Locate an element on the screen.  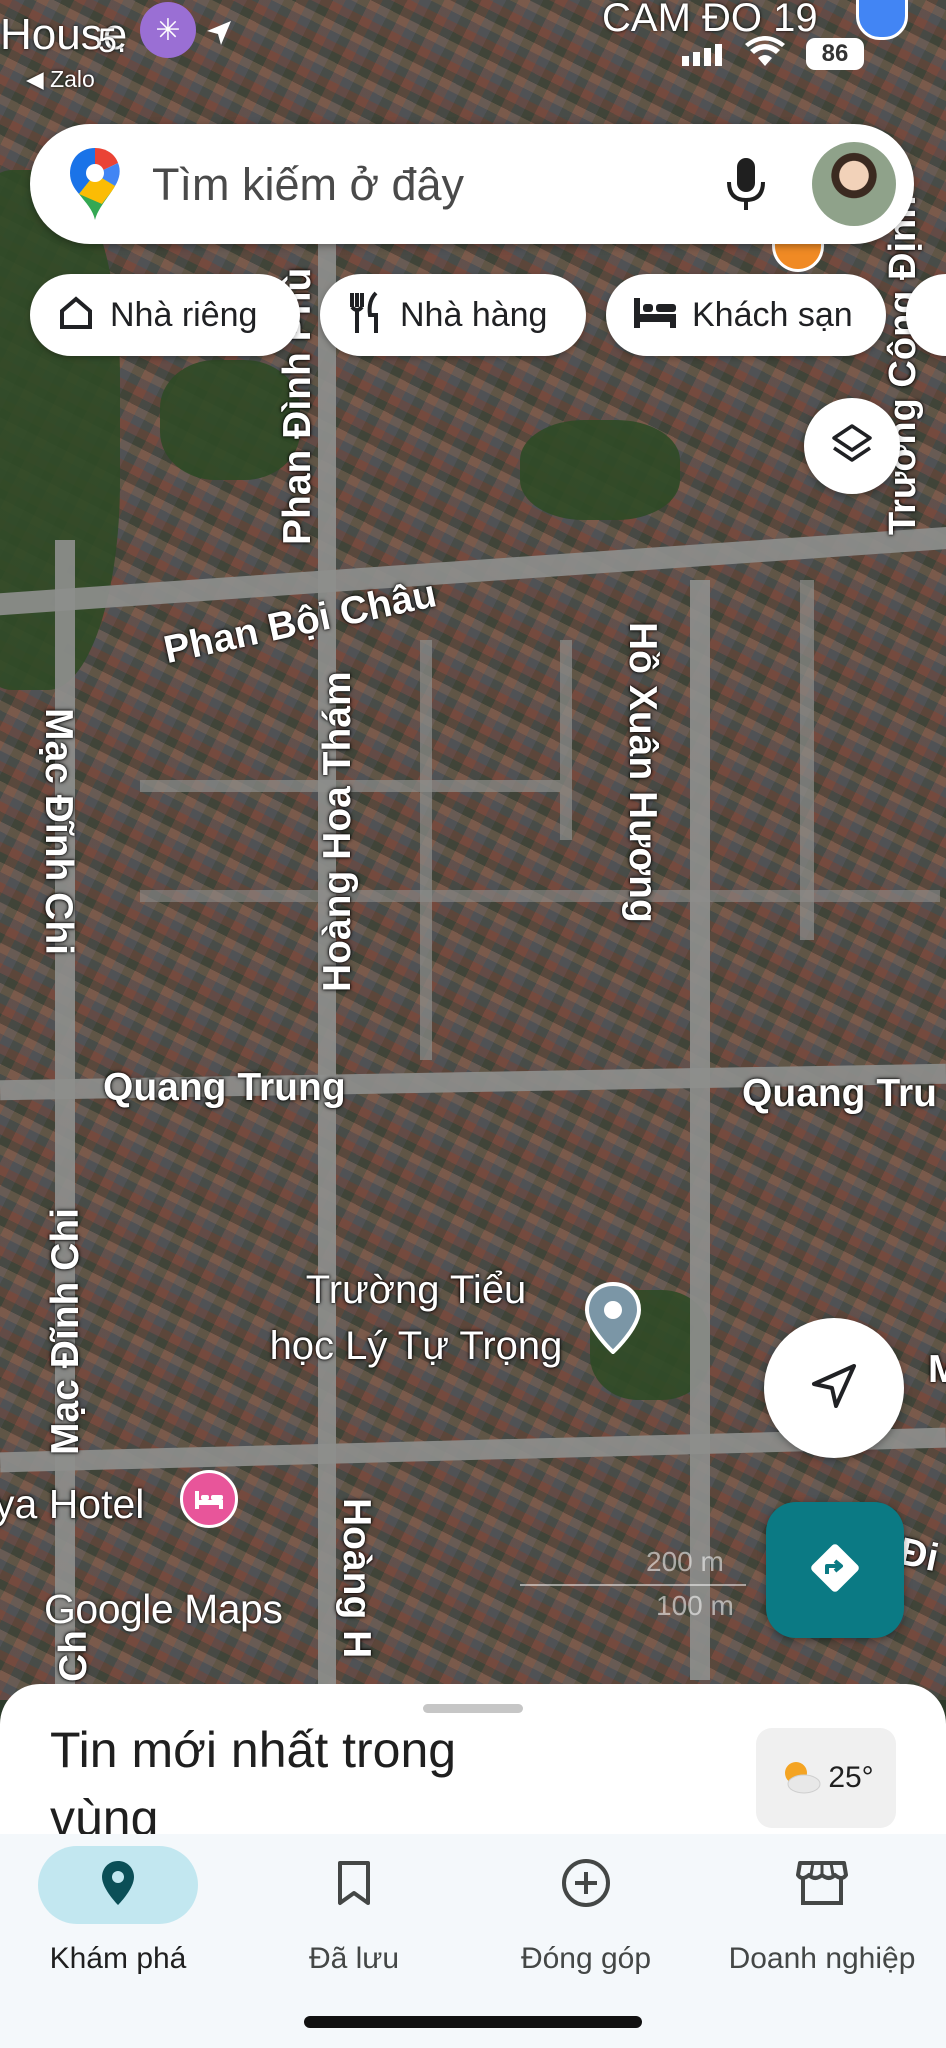
street-label-c-bottom: Ch is located at coordinates (73, 1656).